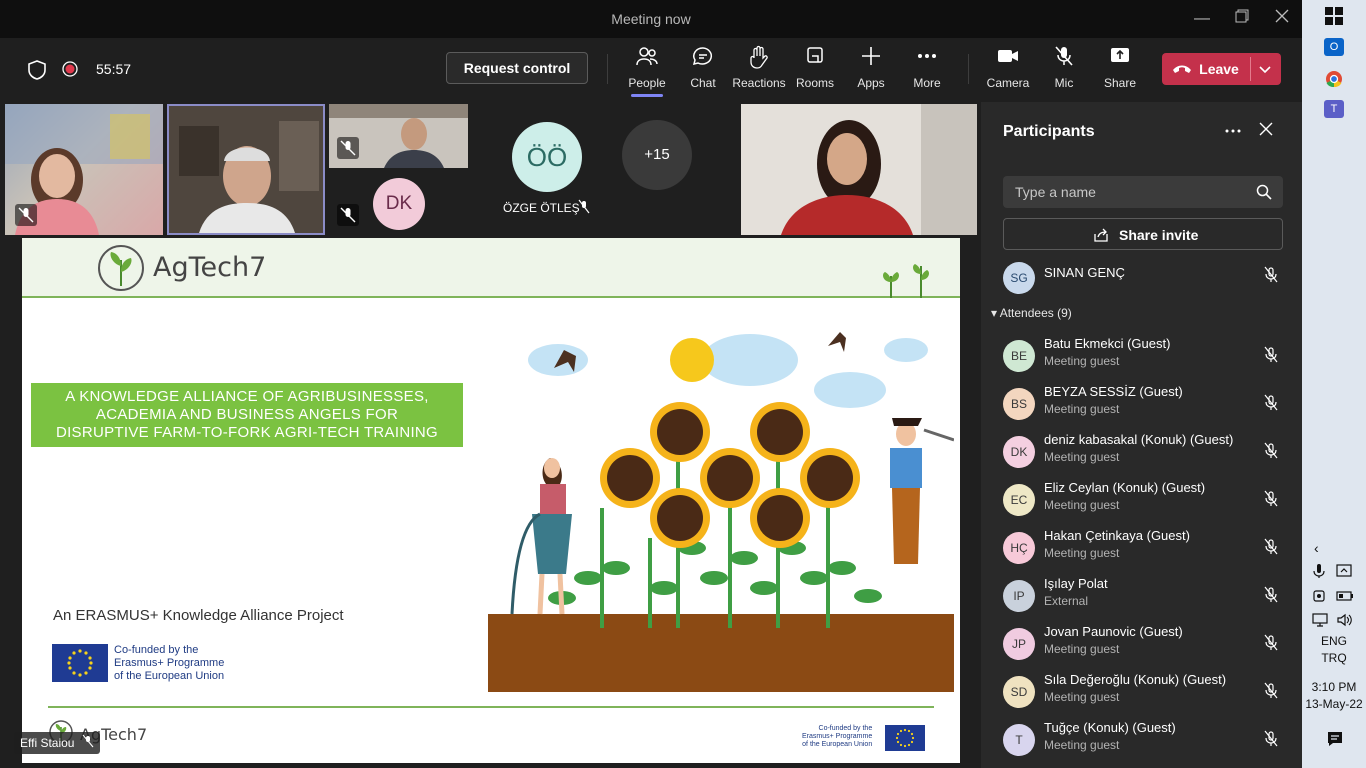 The image size is (1366, 768). What do you see at coordinates (399, 204) in the screenshot?
I see `avatar-dk: DK` at bounding box center [399, 204].